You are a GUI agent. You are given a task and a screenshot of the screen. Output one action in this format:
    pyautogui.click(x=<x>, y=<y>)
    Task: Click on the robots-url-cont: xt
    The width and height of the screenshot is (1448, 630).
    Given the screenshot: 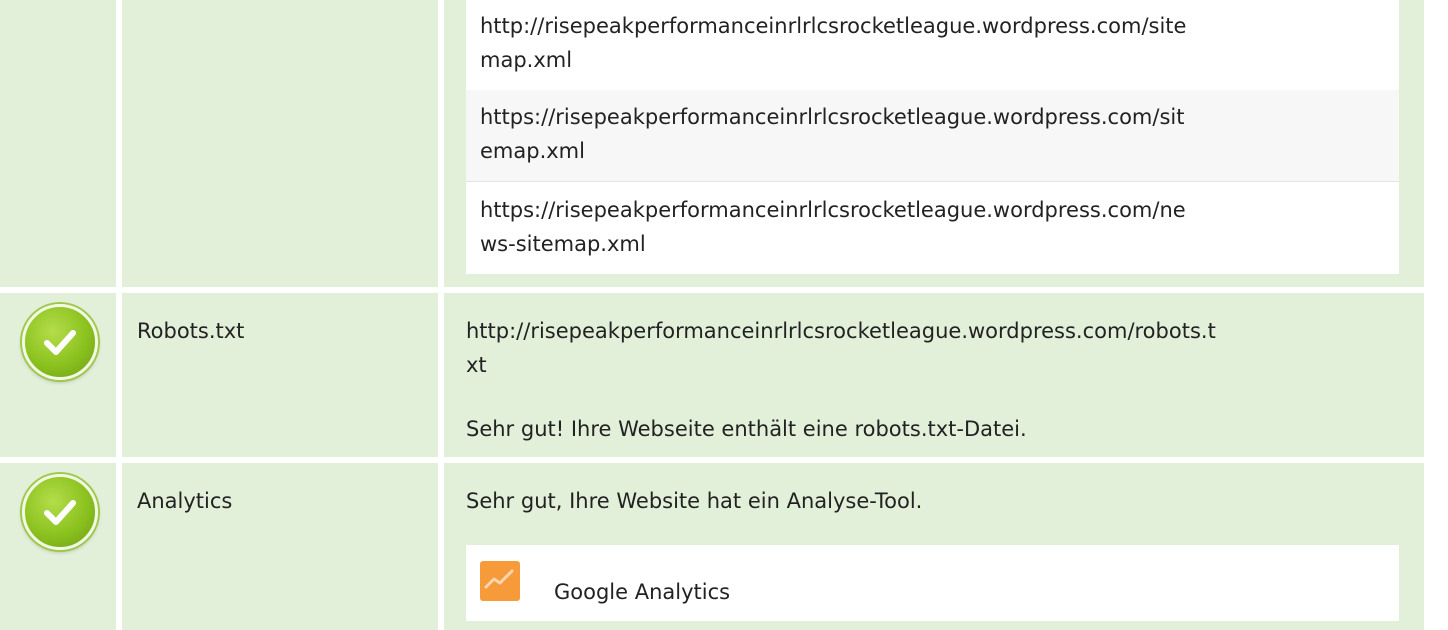 What is the action you would take?
    pyautogui.click(x=476, y=365)
    